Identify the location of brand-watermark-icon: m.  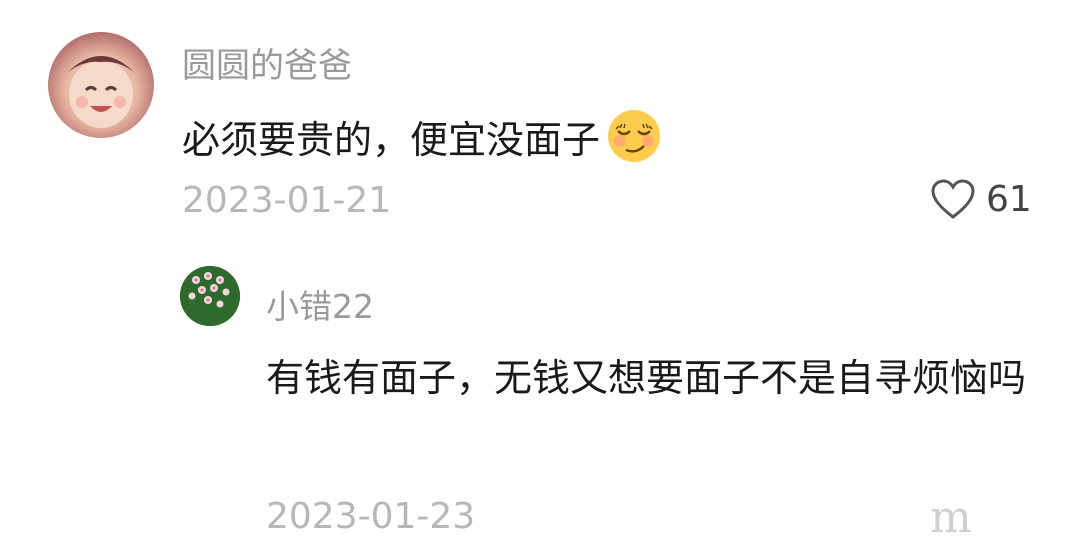
(951, 517).